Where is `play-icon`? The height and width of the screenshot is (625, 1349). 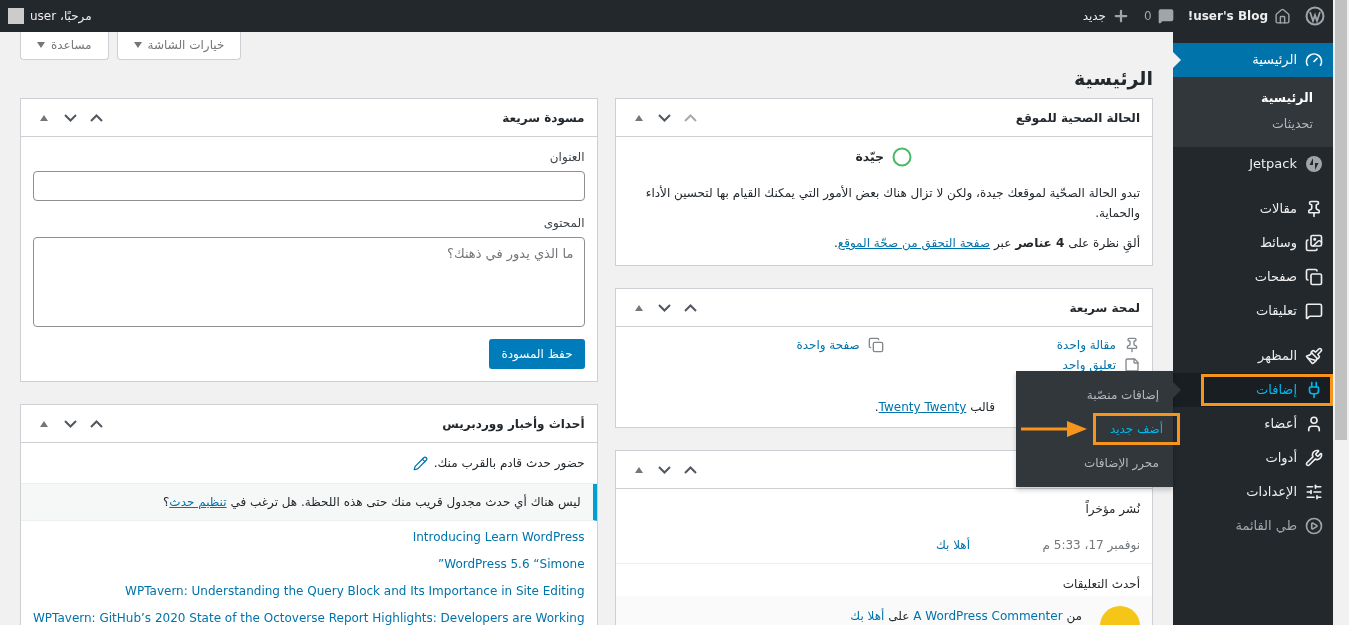
play-icon is located at coordinates (1314, 526).